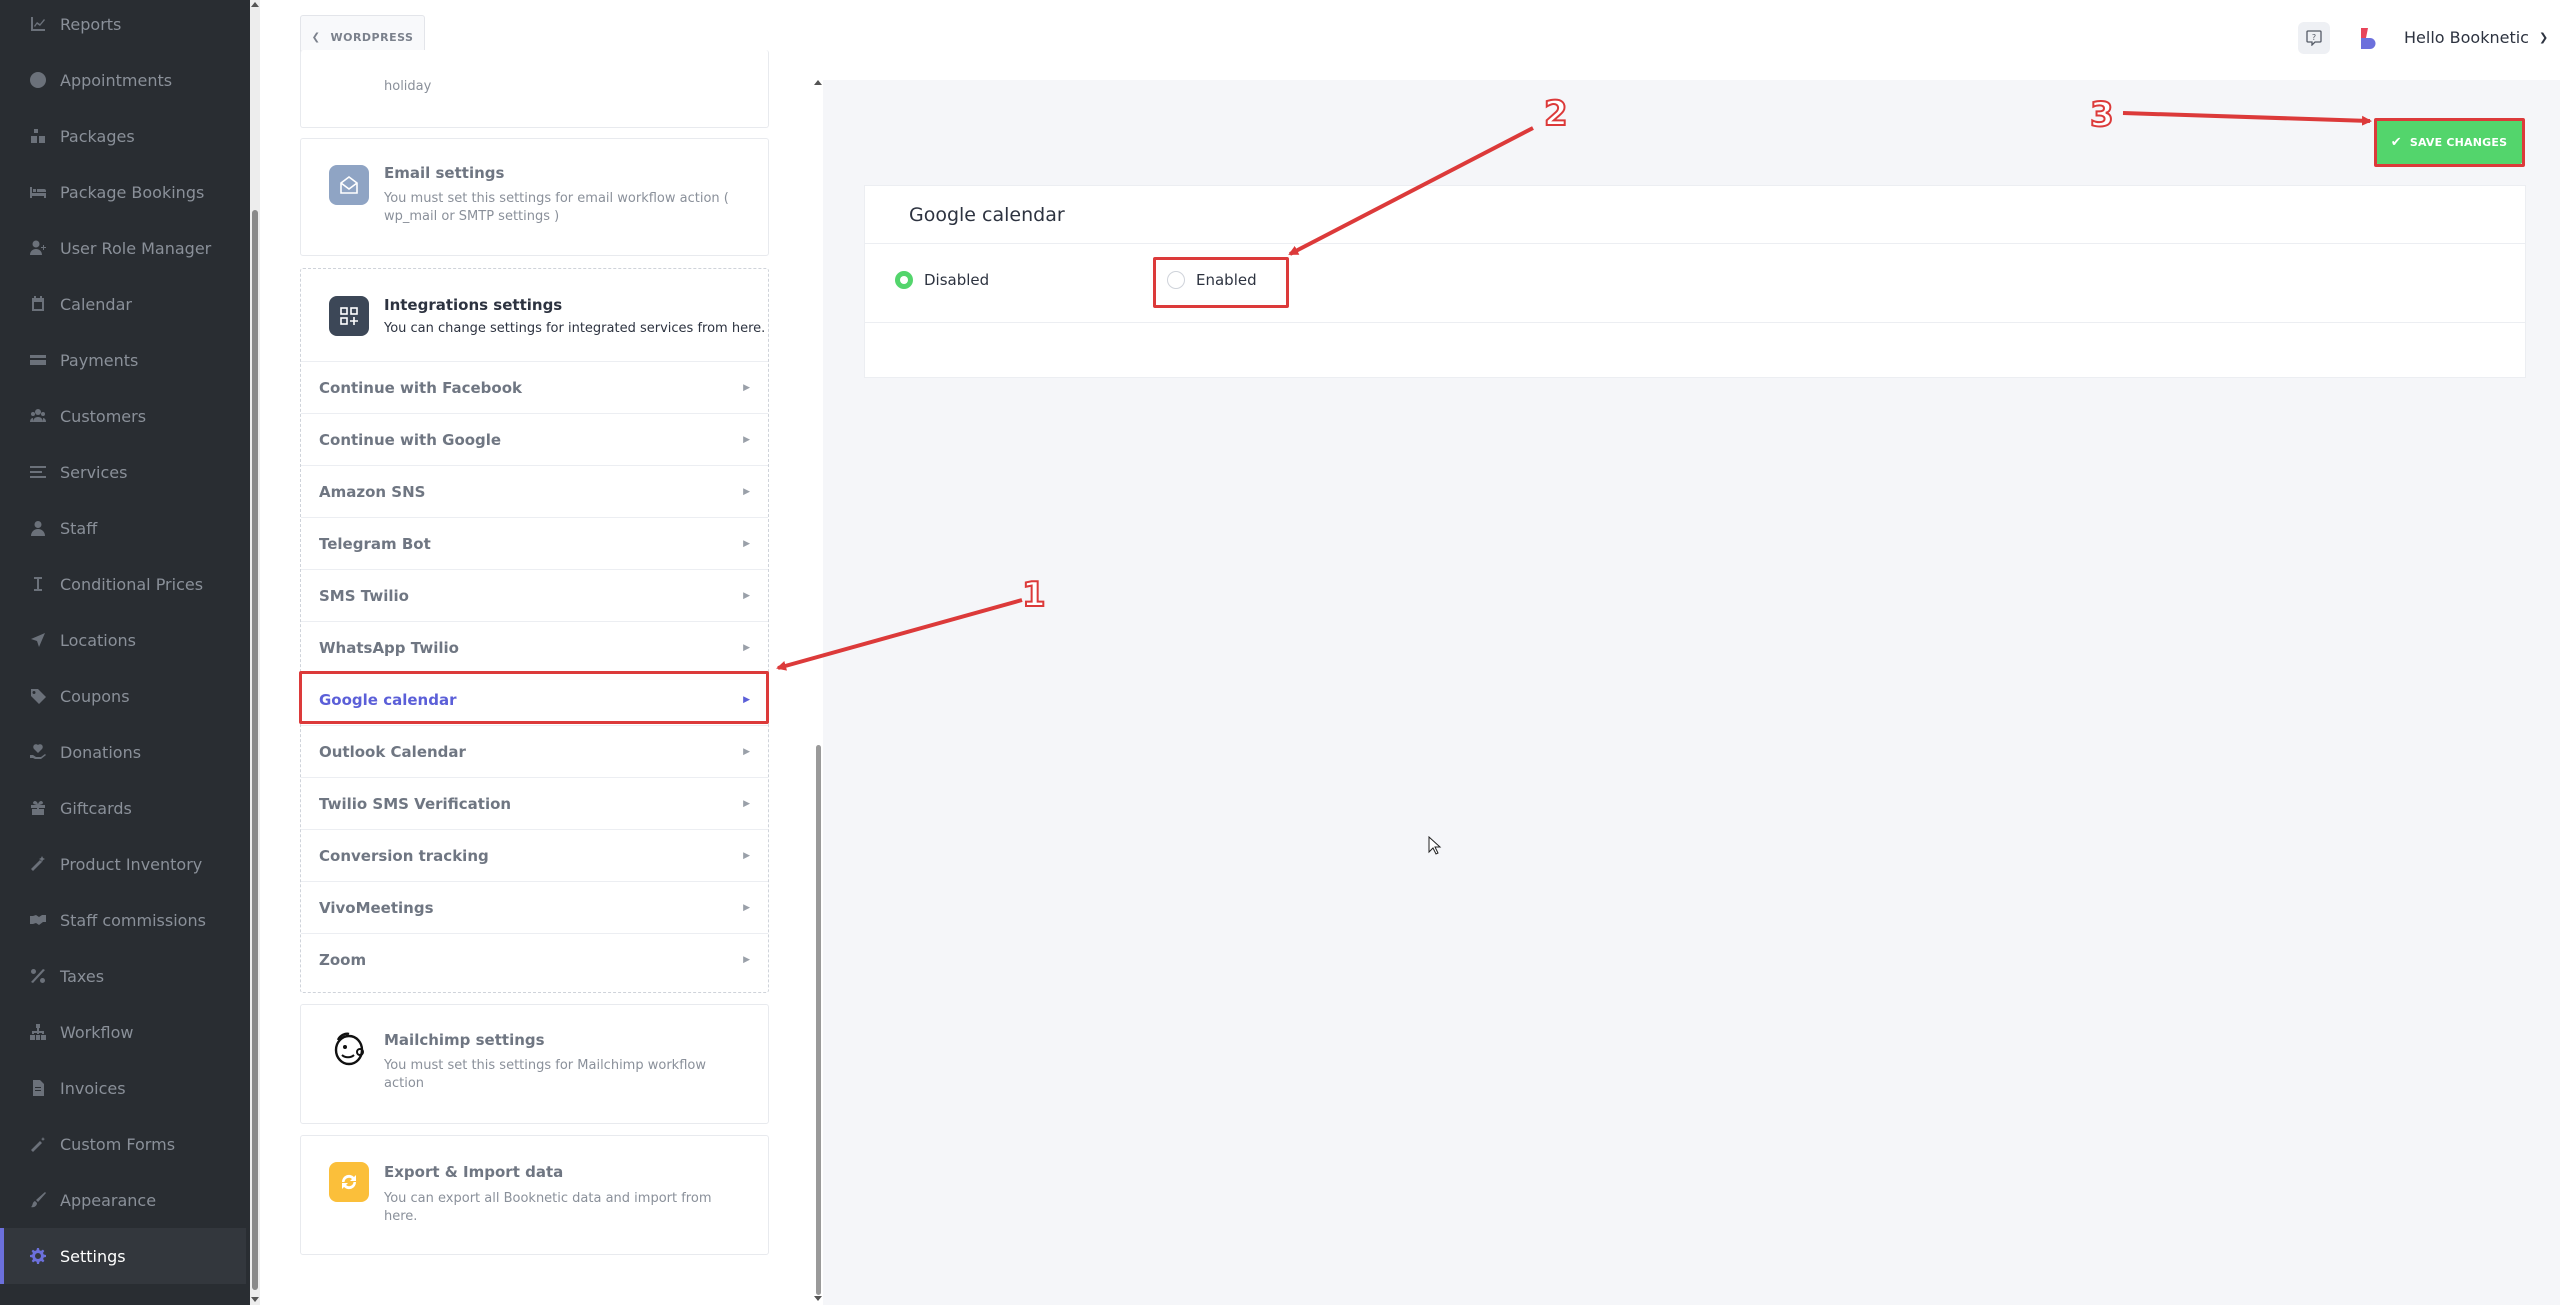 The width and height of the screenshot is (2560, 1305). I want to click on integration-item-amazon-sns: Amazon SNS ▶, so click(534, 491).